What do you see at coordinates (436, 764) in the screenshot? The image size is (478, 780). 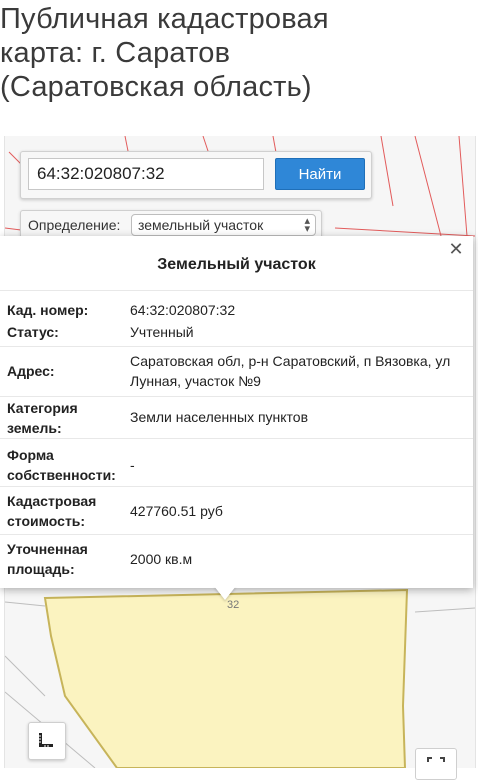 I see `fullscreen-button` at bounding box center [436, 764].